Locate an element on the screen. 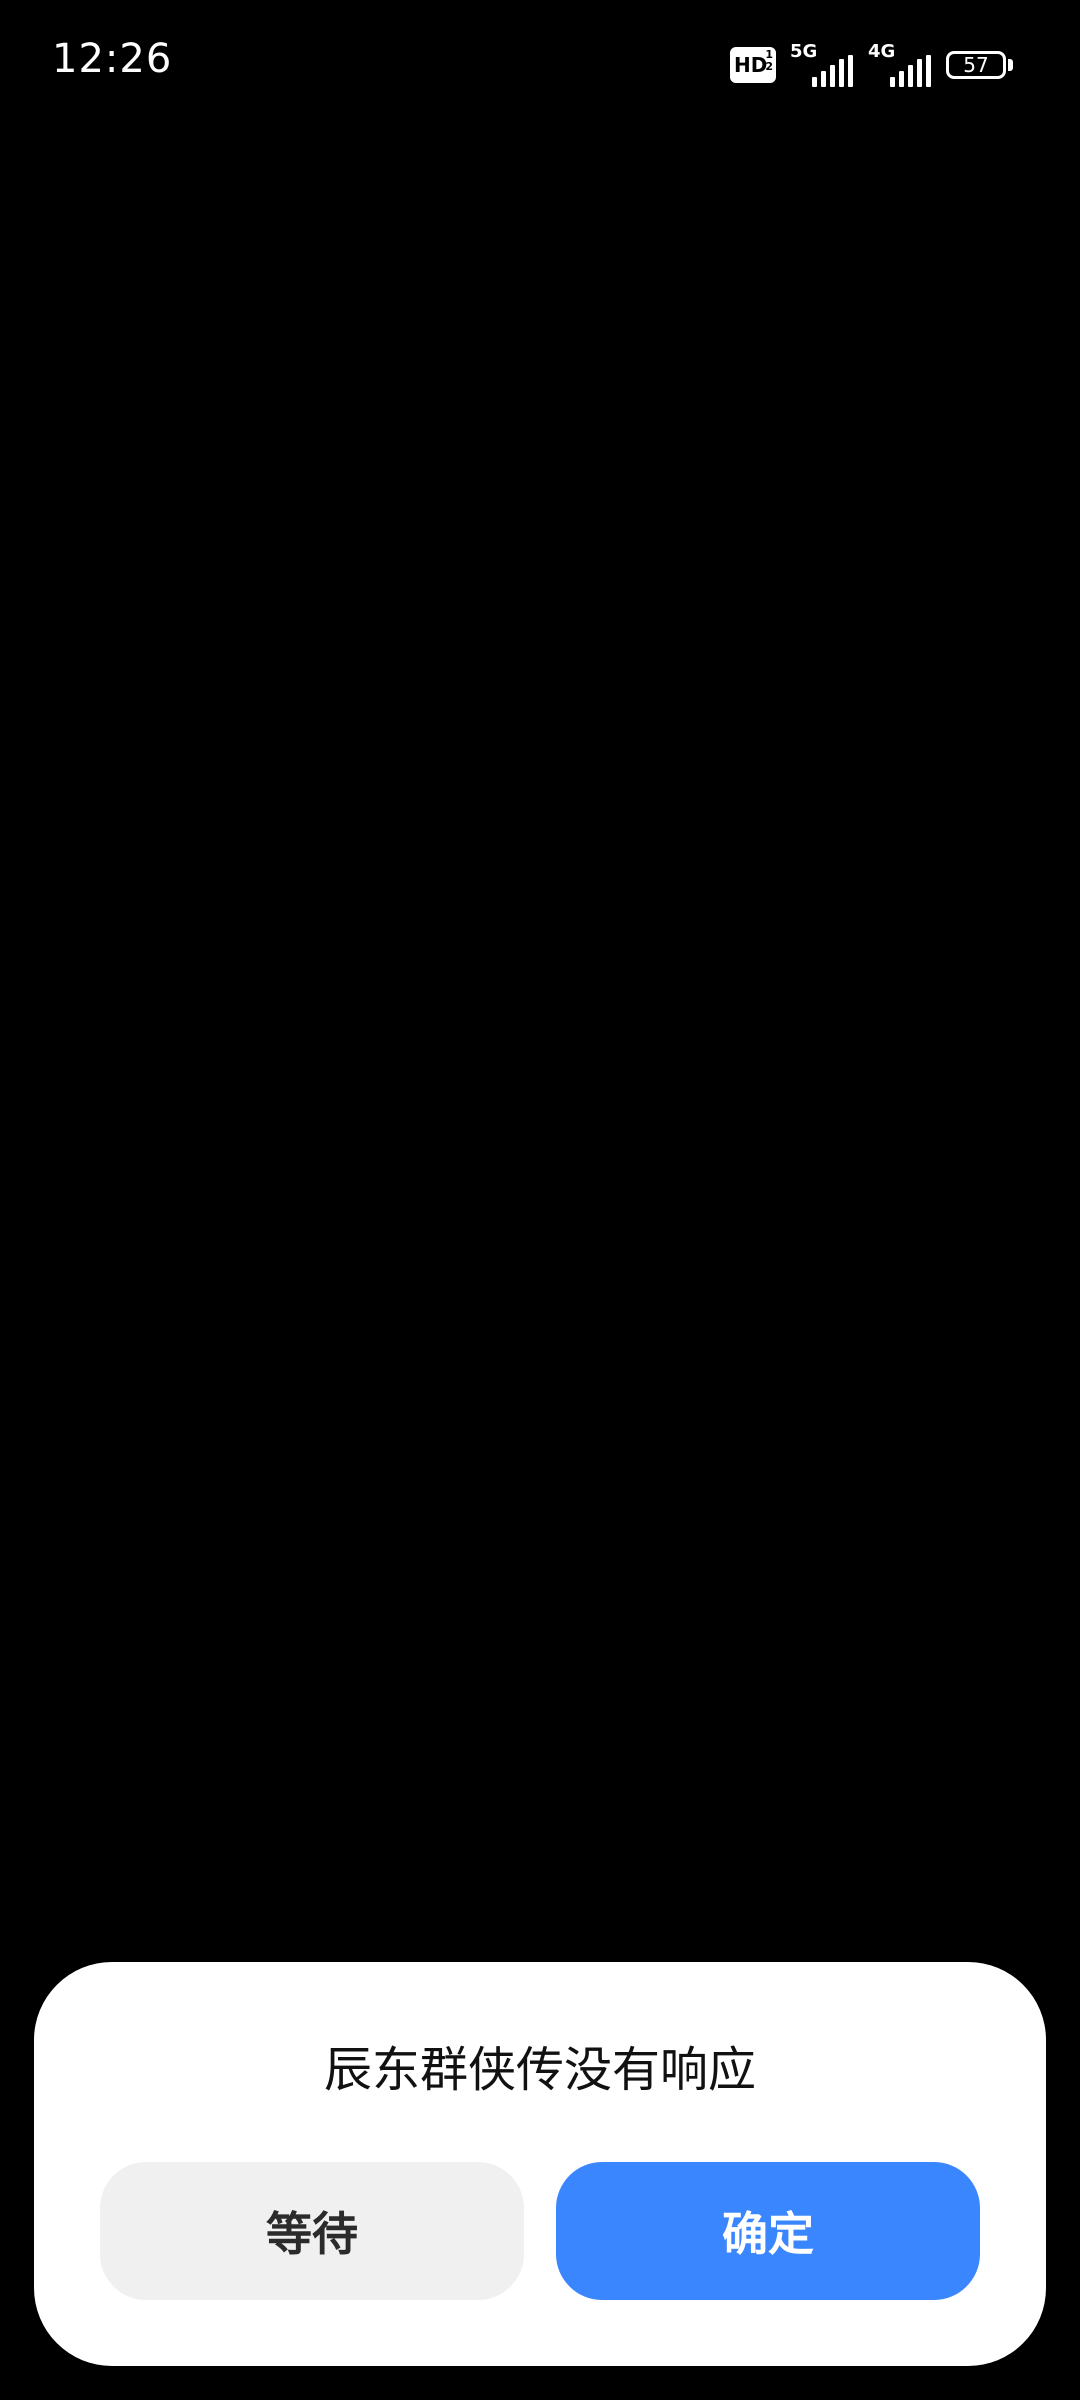 This screenshot has height=2400, width=1080. hd-voice-icon: HD 12 is located at coordinates (753, 65).